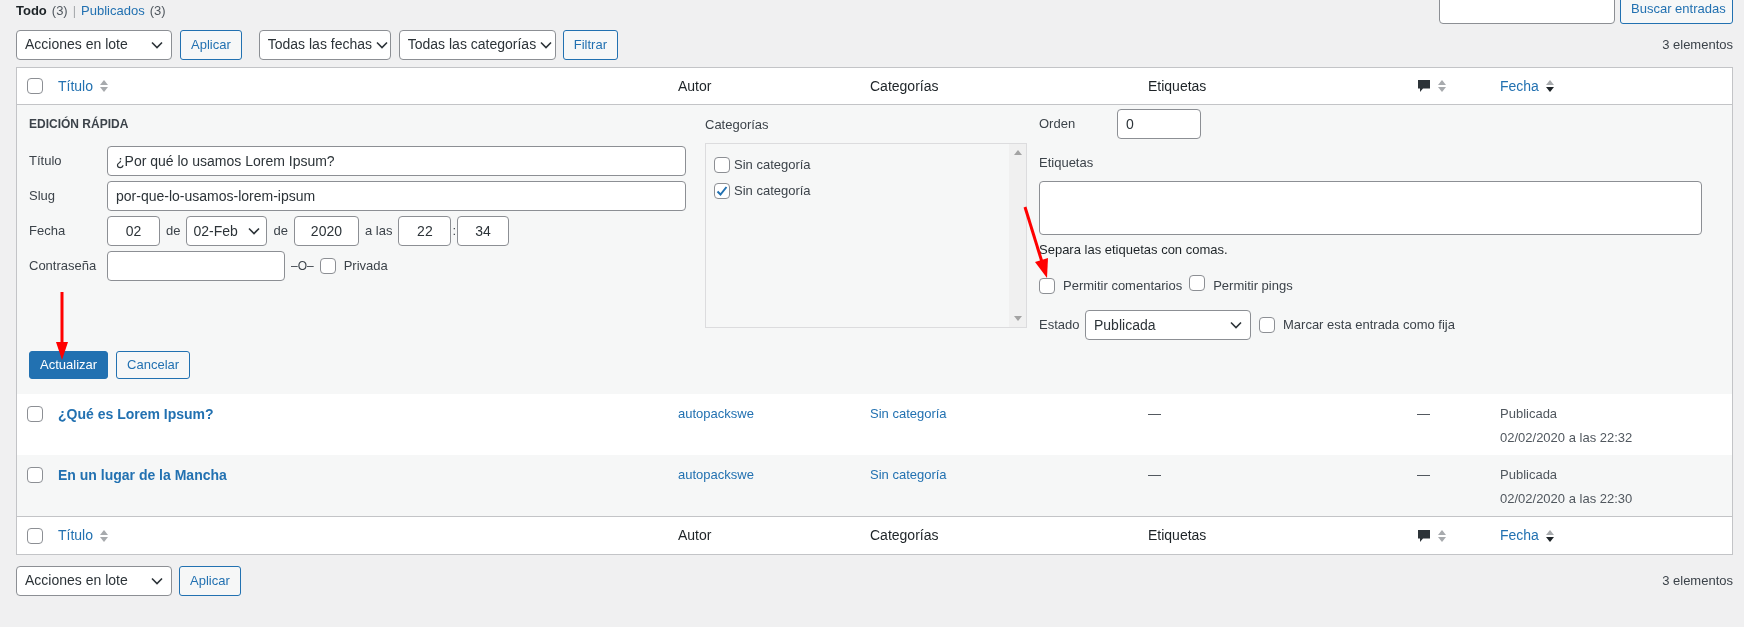  Describe the element at coordinates (227, 231) in the screenshot. I see `dropdown: 02-Feb` at that location.